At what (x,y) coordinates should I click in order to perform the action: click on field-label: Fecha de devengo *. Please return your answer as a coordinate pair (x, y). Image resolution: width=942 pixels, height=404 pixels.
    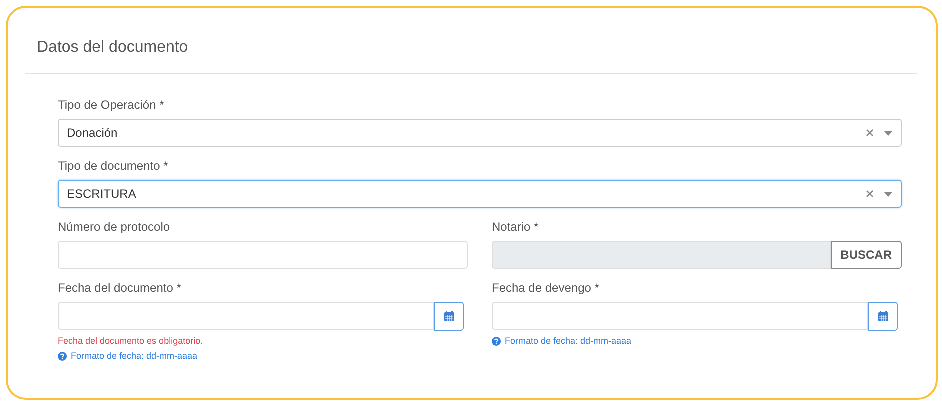
    Looking at the image, I should click on (546, 288).